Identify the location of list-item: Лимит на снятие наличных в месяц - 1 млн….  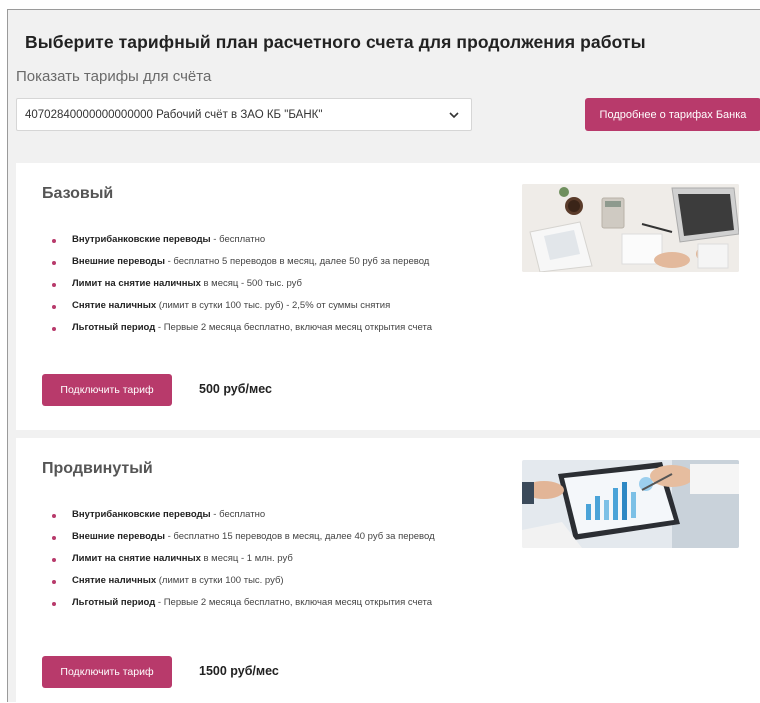
(243, 563).